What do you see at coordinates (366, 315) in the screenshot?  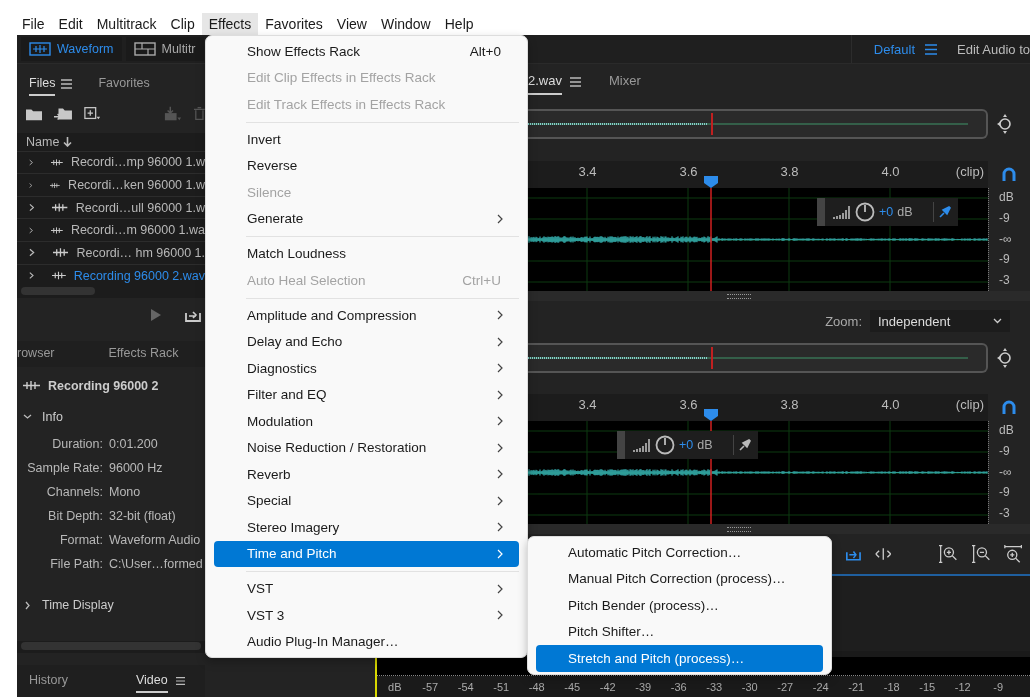 I see `menu-item: Amplitude and Compression` at bounding box center [366, 315].